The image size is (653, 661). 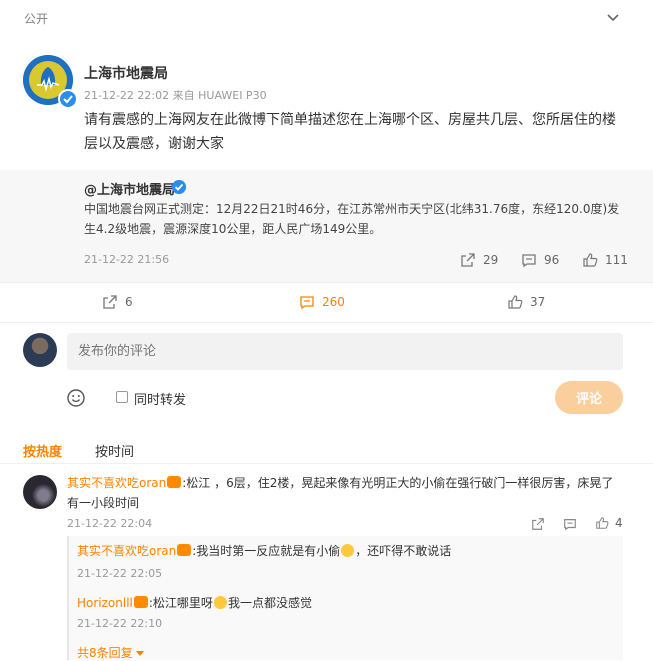 What do you see at coordinates (114, 450) in the screenshot?
I see `tab-sort-time: 按时间` at bounding box center [114, 450].